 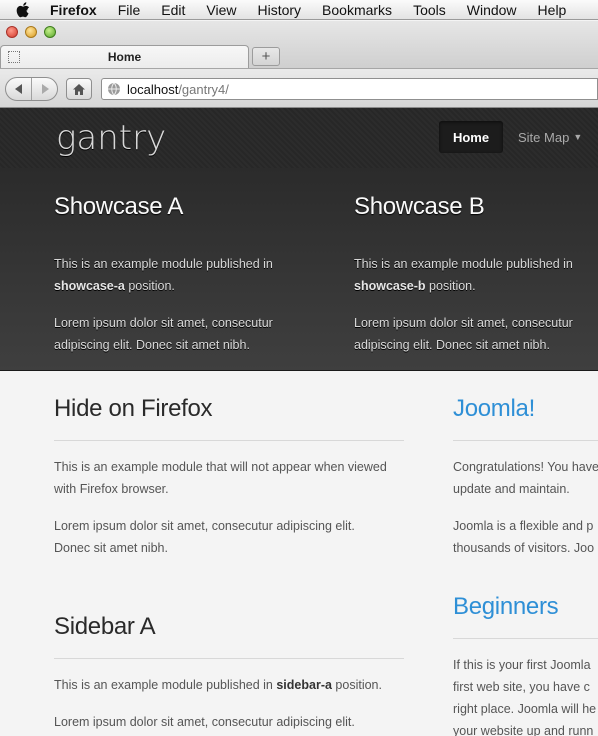 What do you see at coordinates (31, 32) in the screenshot?
I see `minimize-window-button` at bounding box center [31, 32].